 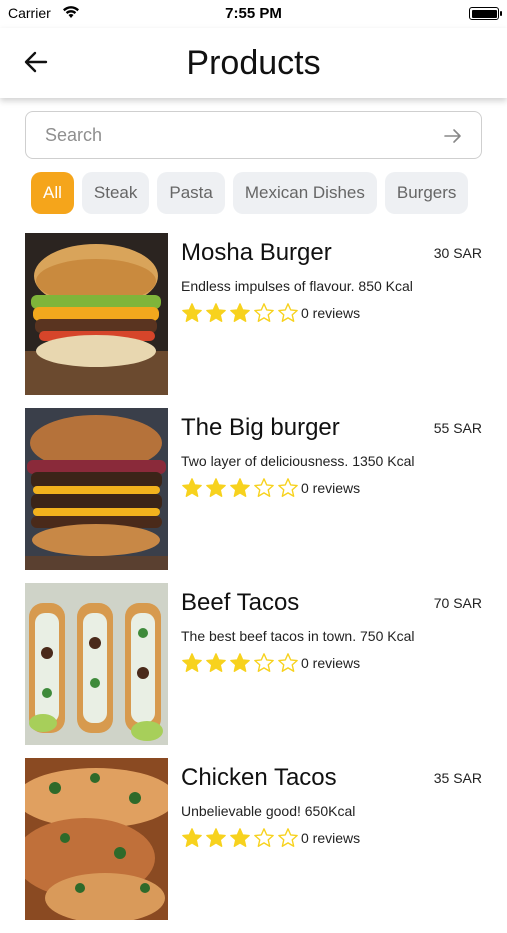 I want to click on arrow-right-icon, so click(x=453, y=136).